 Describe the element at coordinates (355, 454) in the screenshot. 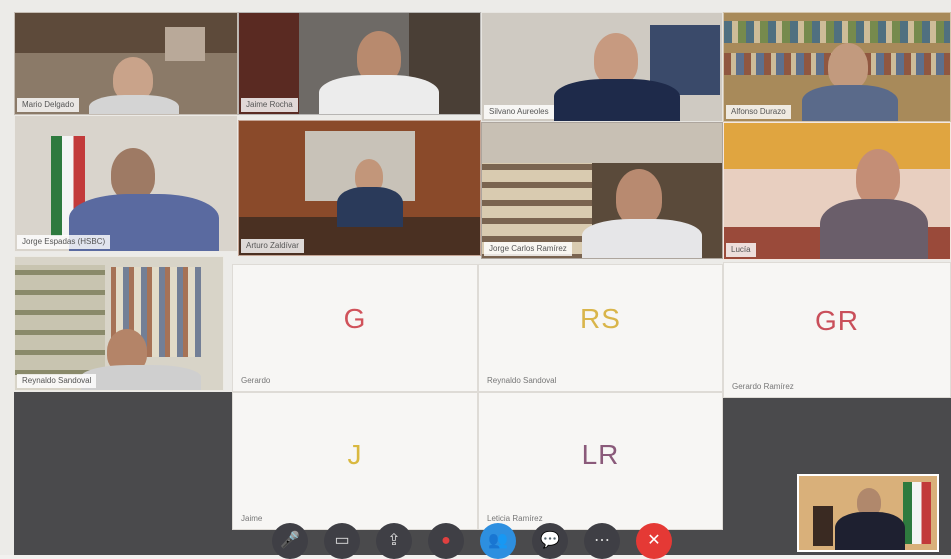

I see `participant-initials: J` at that location.